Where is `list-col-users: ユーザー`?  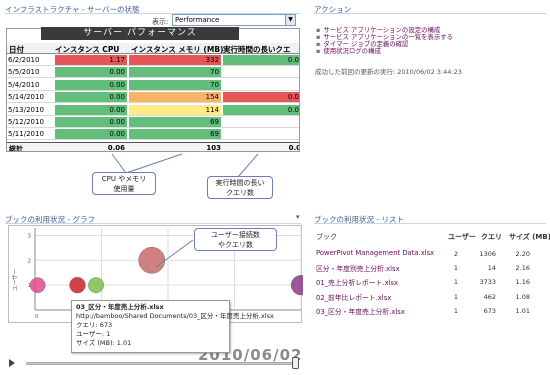 list-col-users: ユーザー is located at coordinates (462, 237).